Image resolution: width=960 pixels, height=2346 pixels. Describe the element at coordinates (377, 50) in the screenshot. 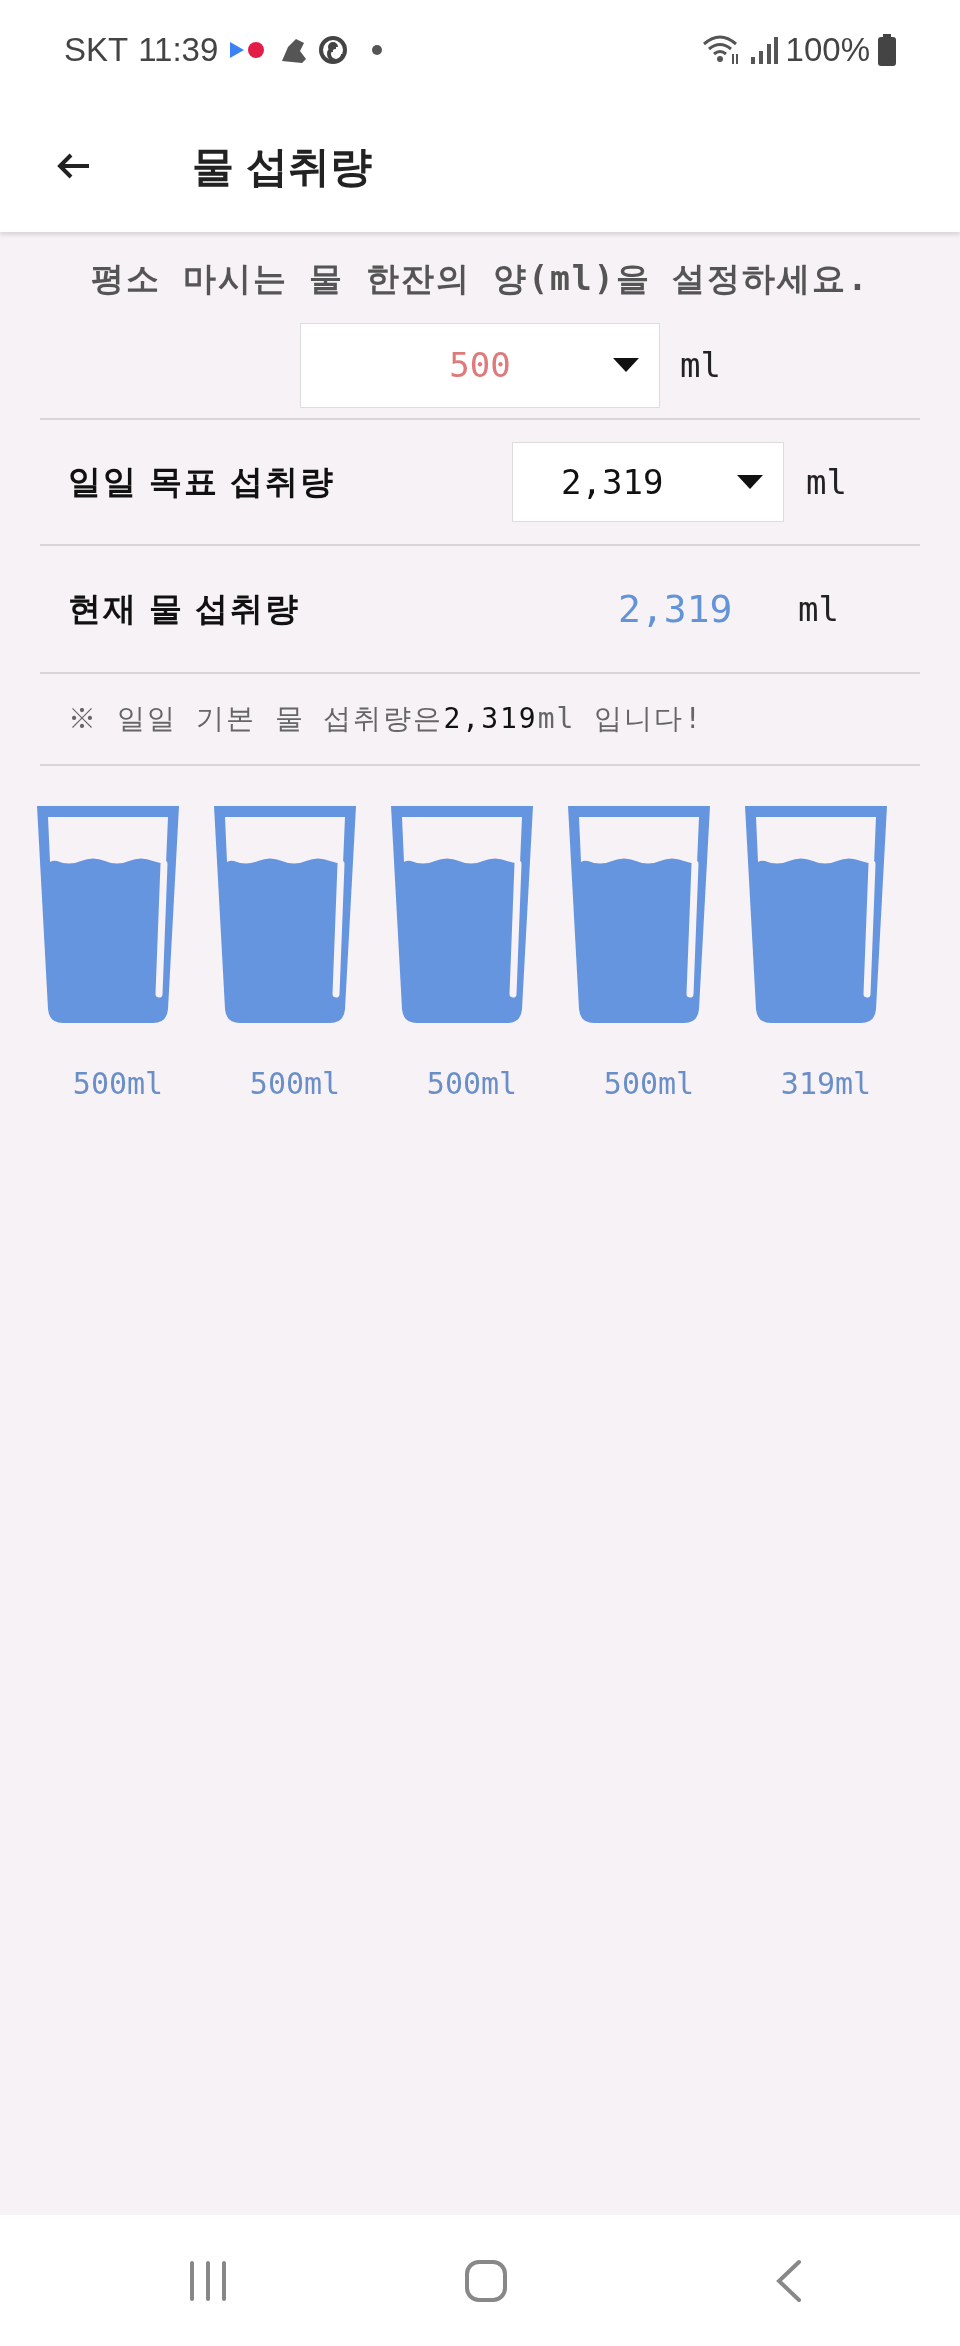

I see `dot-icon` at that location.